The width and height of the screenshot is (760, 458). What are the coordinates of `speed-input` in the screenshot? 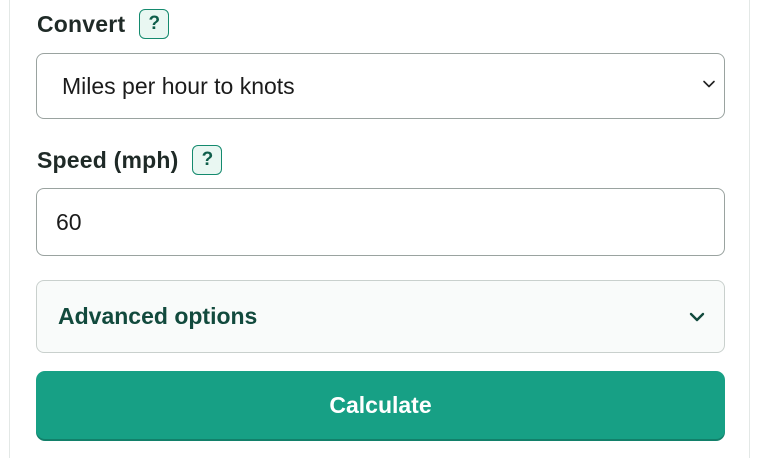 It's located at (380, 222).